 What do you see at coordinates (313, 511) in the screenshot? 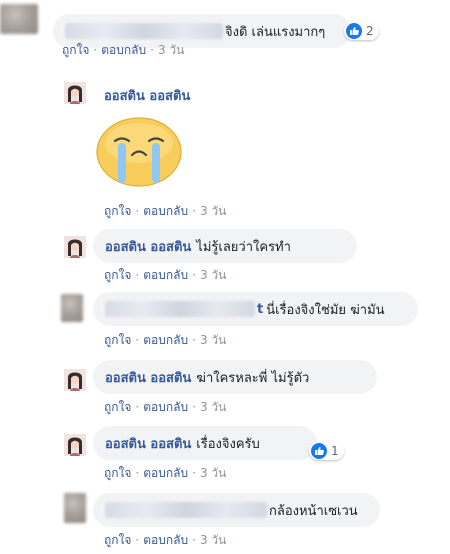
I see `comment-text: กล้องหน้าเซเวน` at bounding box center [313, 511].